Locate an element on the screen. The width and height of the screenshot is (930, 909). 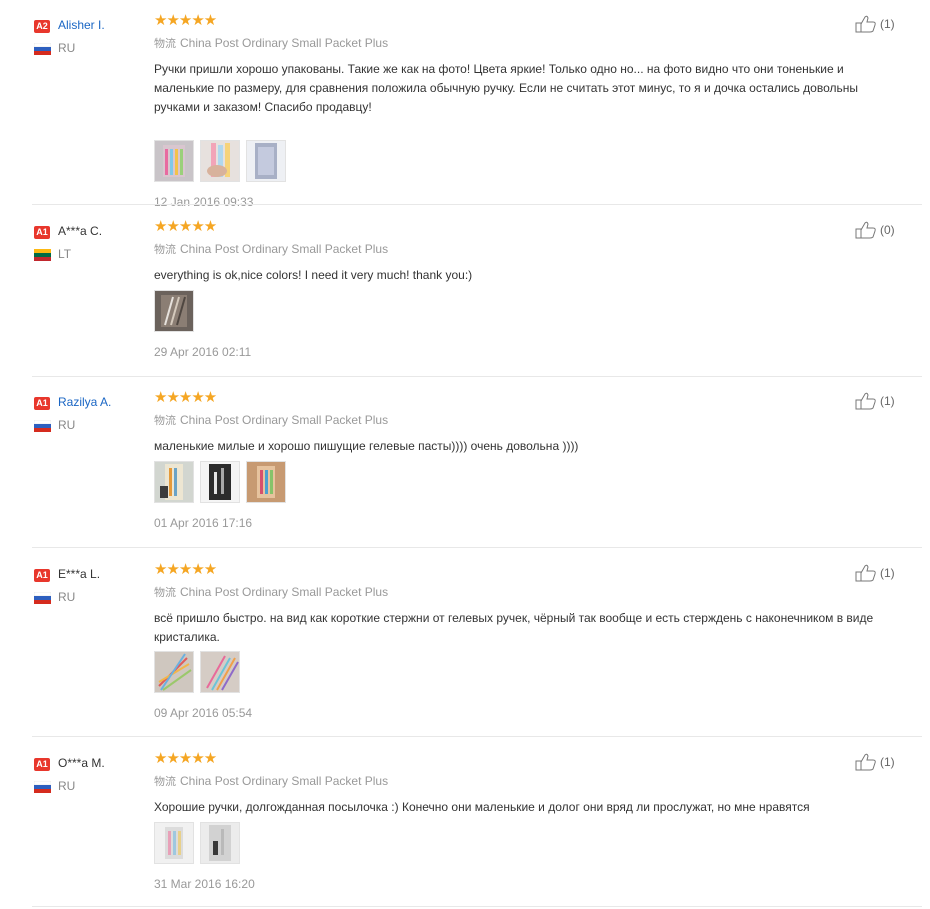
reviewer-name: Razilya A. is located at coordinates (84, 402).